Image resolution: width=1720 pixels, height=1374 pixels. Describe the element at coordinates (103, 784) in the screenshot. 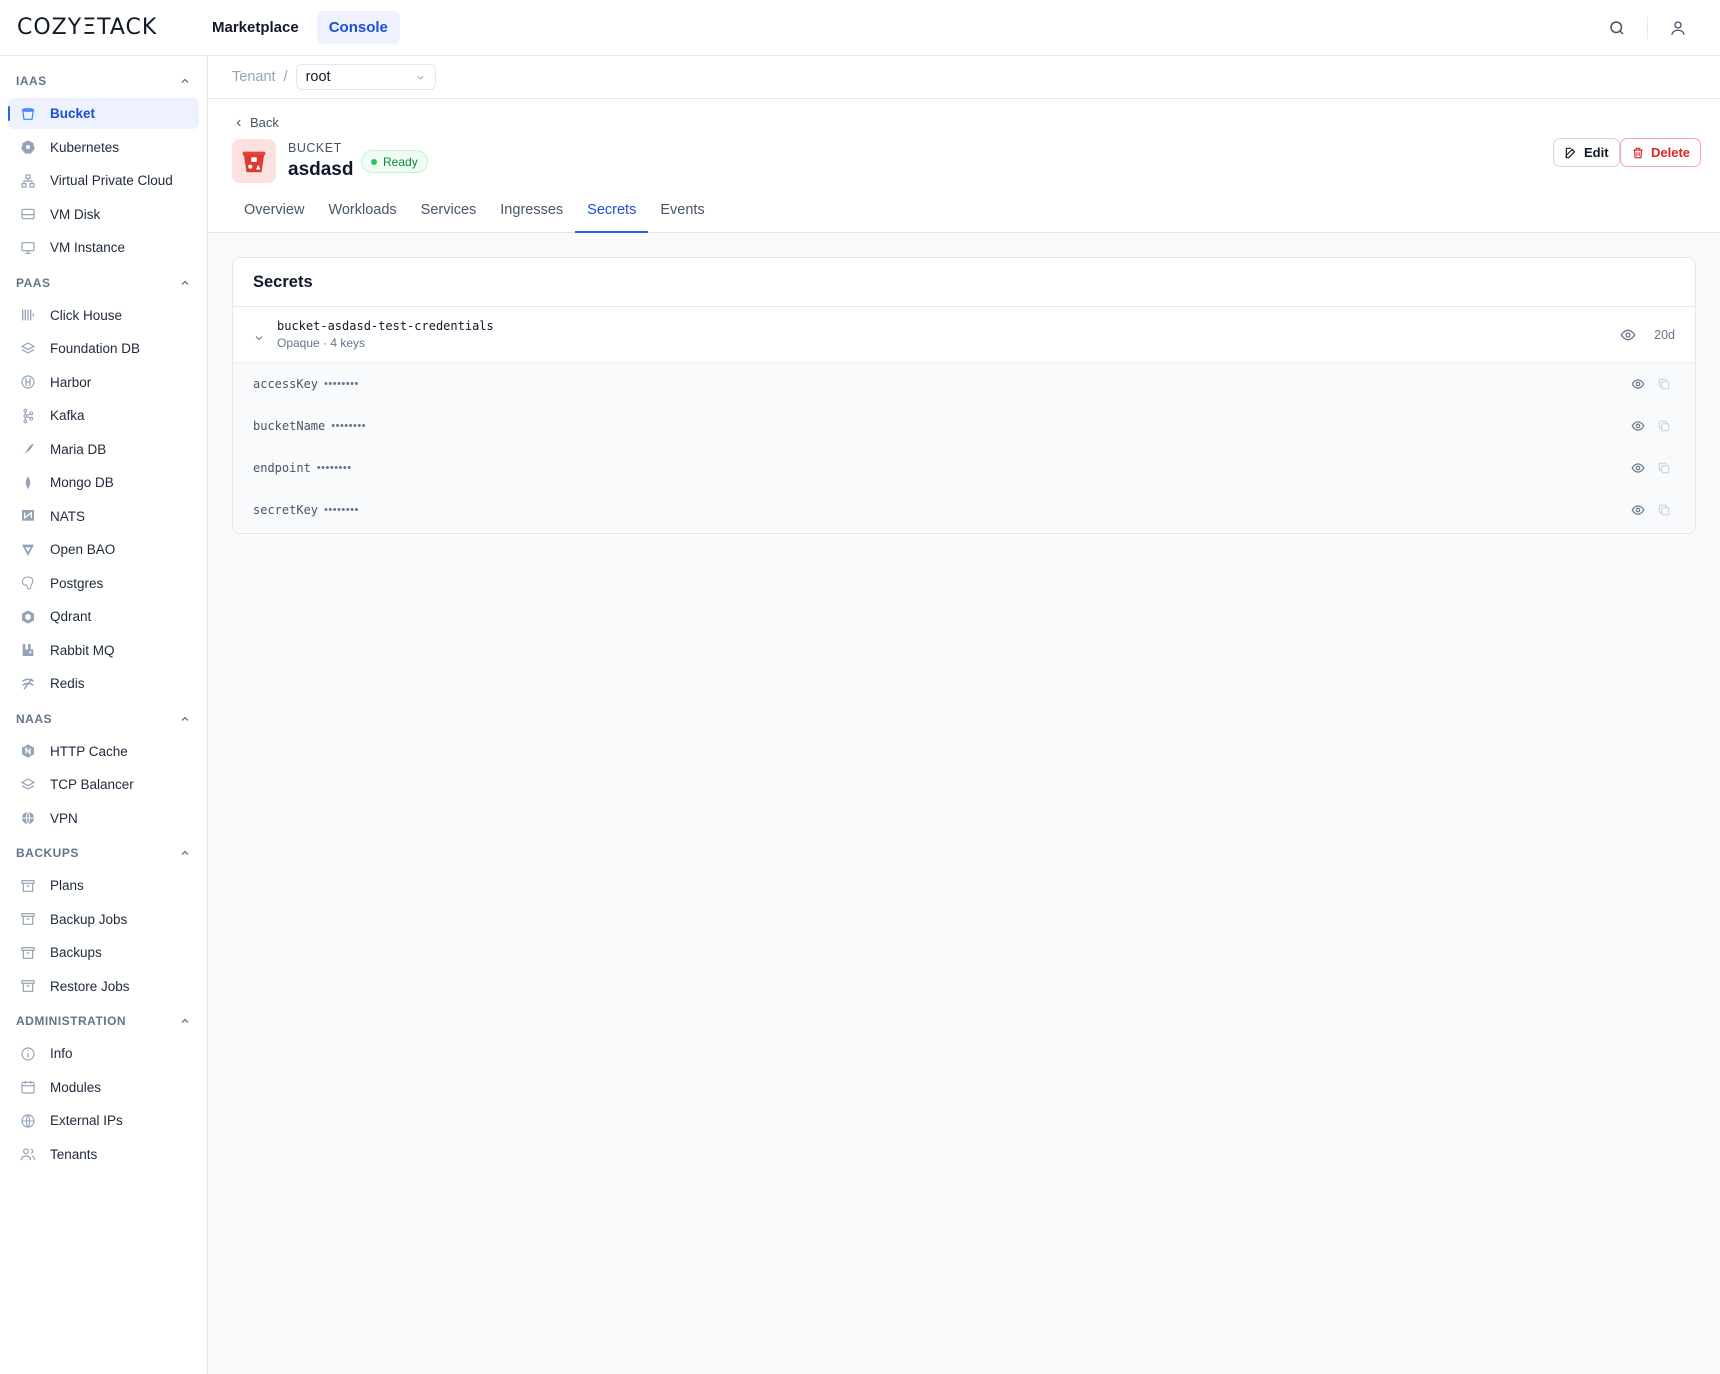

I see `sidebar-item-tcp-balancer: TCP Balancer` at that location.